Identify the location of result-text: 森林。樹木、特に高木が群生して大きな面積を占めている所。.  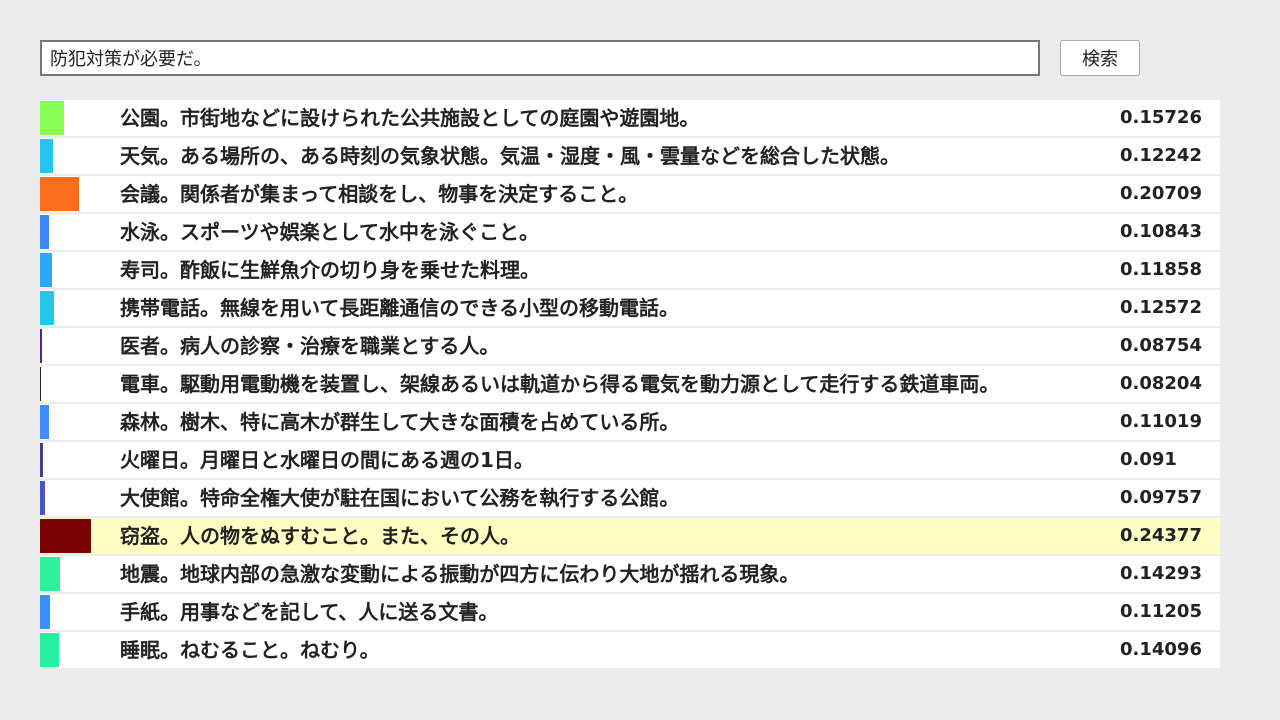
(400, 422).